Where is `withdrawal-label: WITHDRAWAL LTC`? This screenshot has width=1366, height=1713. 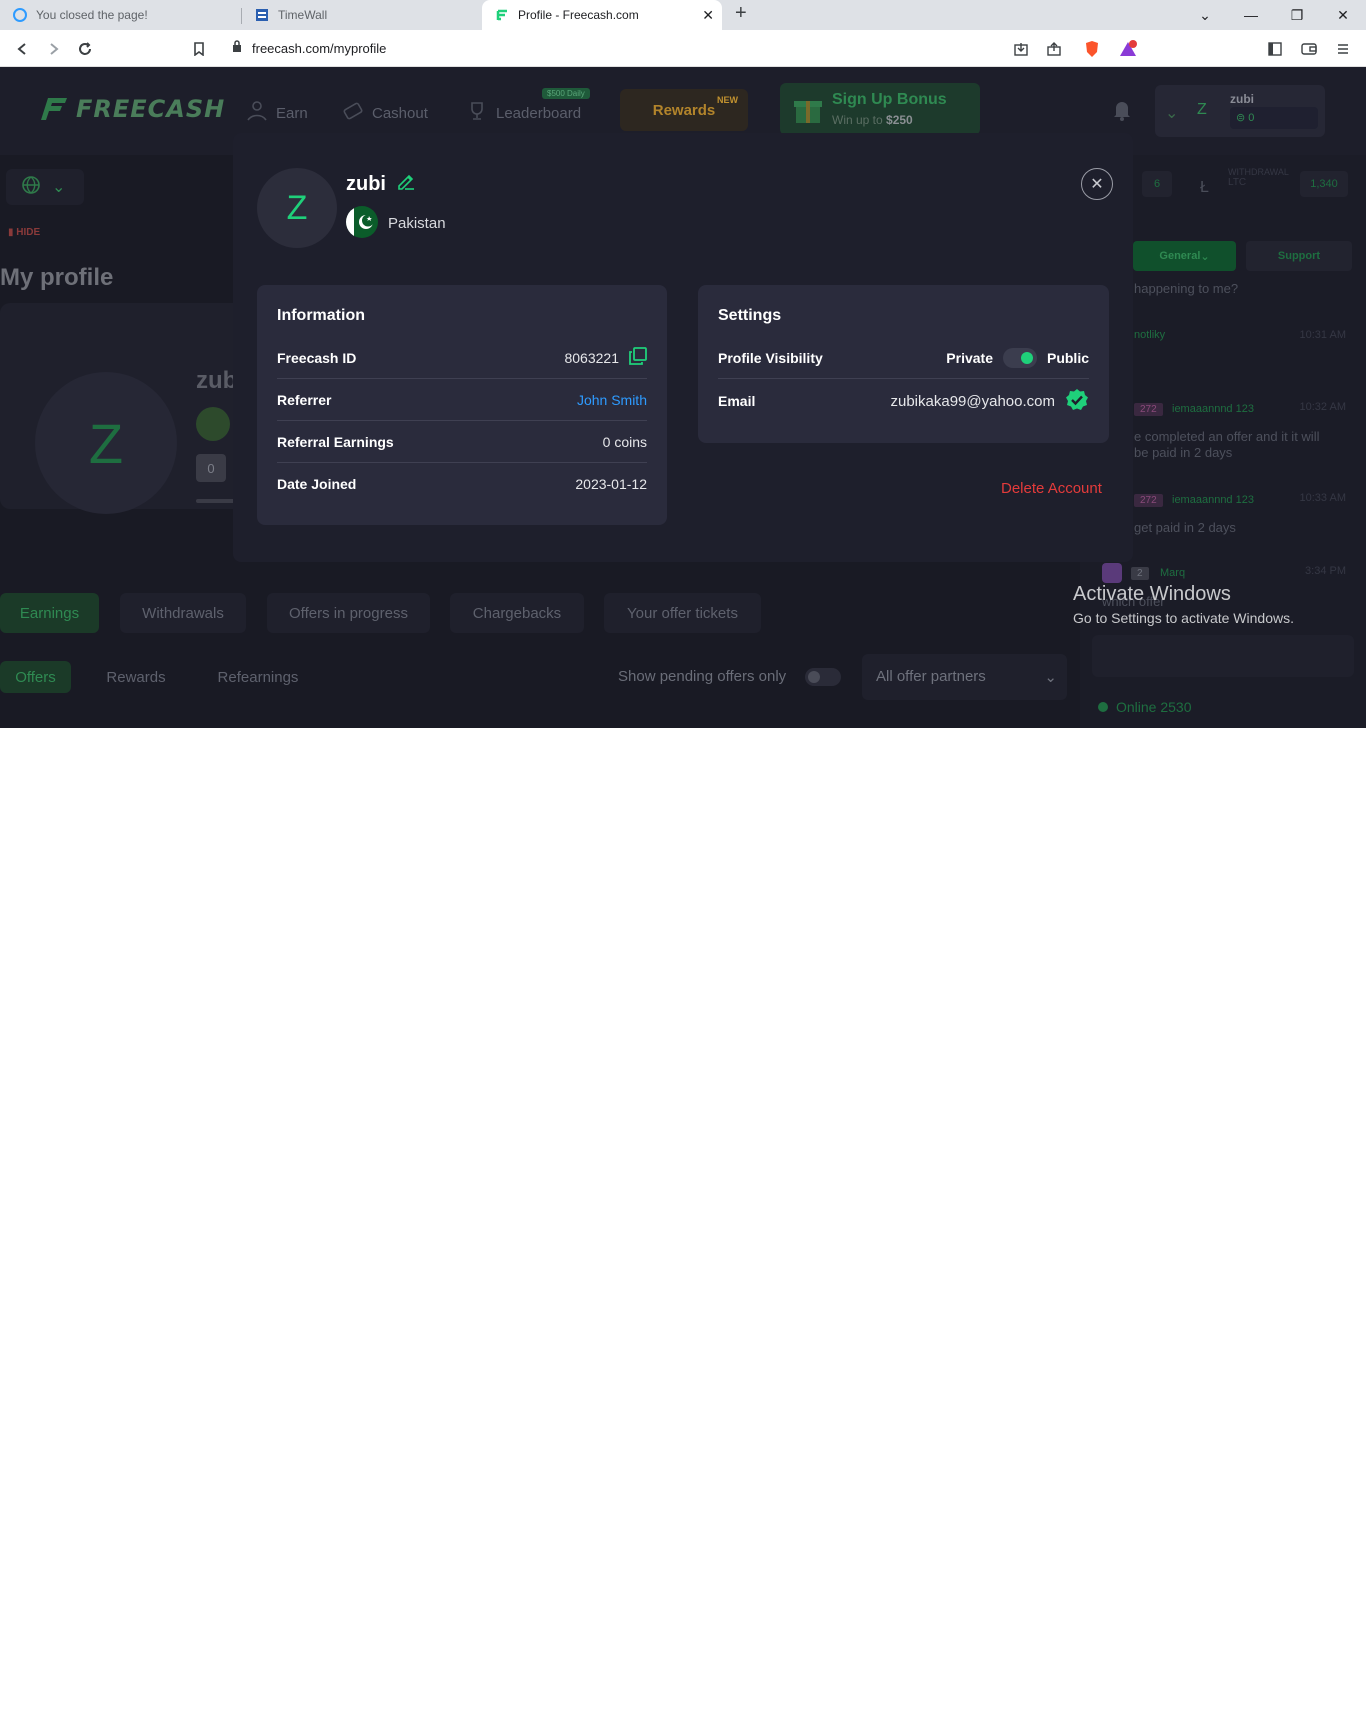 withdrawal-label: WITHDRAWAL LTC is located at coordinates (1258, 177).